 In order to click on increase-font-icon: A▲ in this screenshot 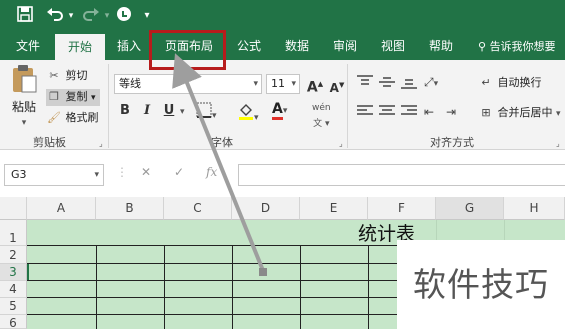, I will do `click(315, 86)`.